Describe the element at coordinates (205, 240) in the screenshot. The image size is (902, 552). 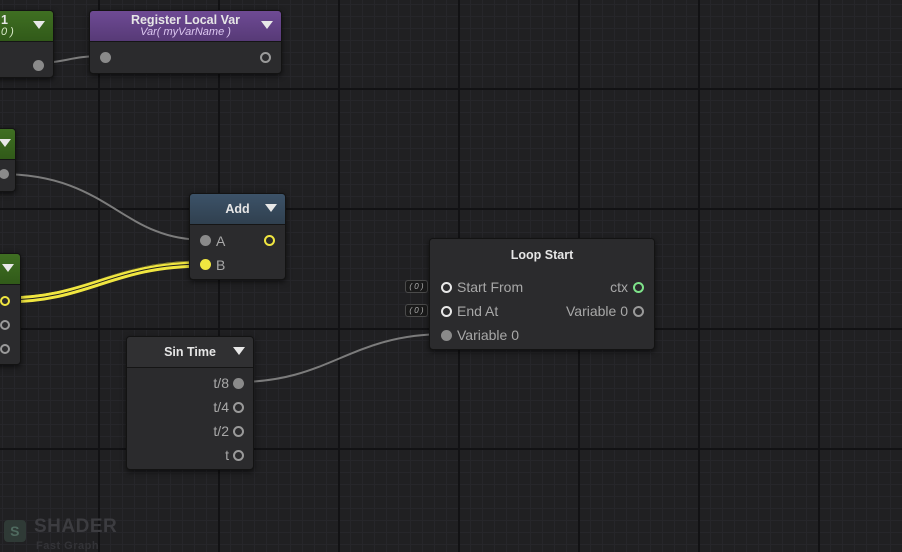
I see `input-port-a` at that location.